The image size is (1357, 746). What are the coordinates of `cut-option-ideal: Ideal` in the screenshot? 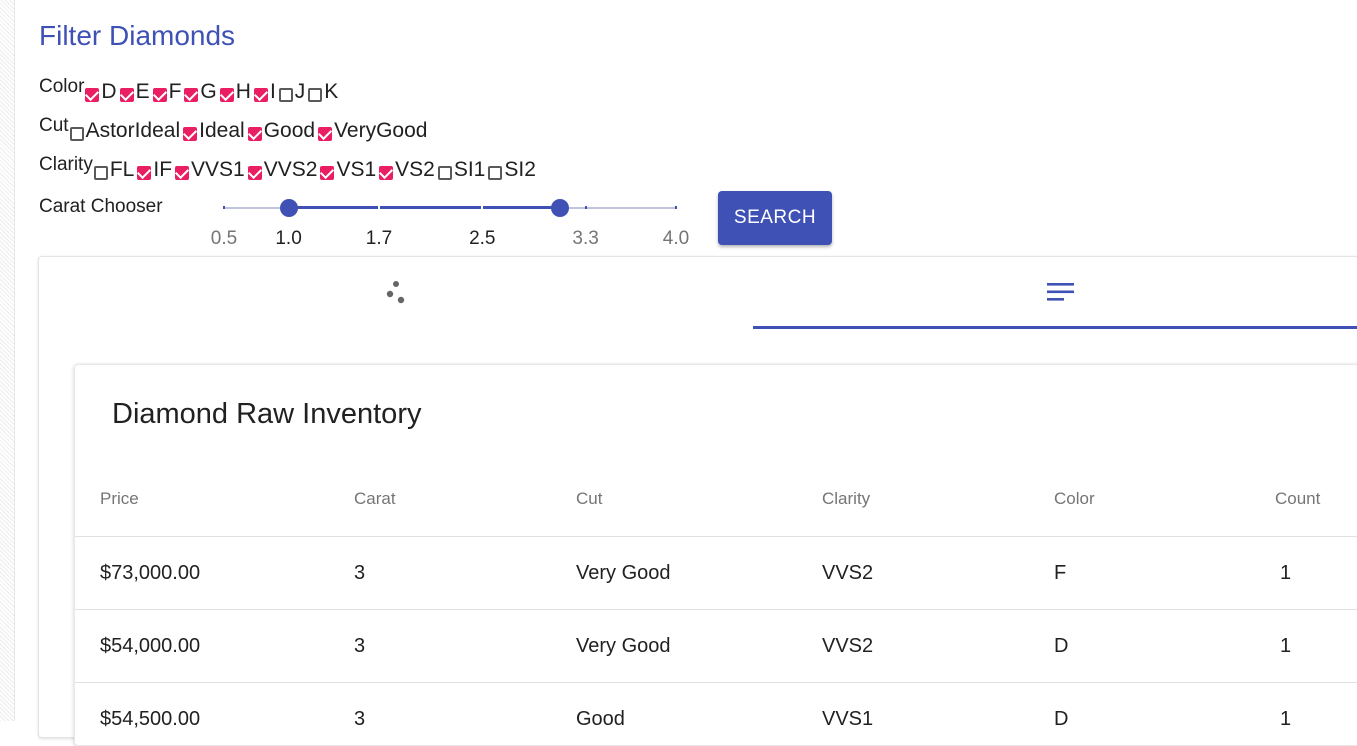 It's located at (214, 130).